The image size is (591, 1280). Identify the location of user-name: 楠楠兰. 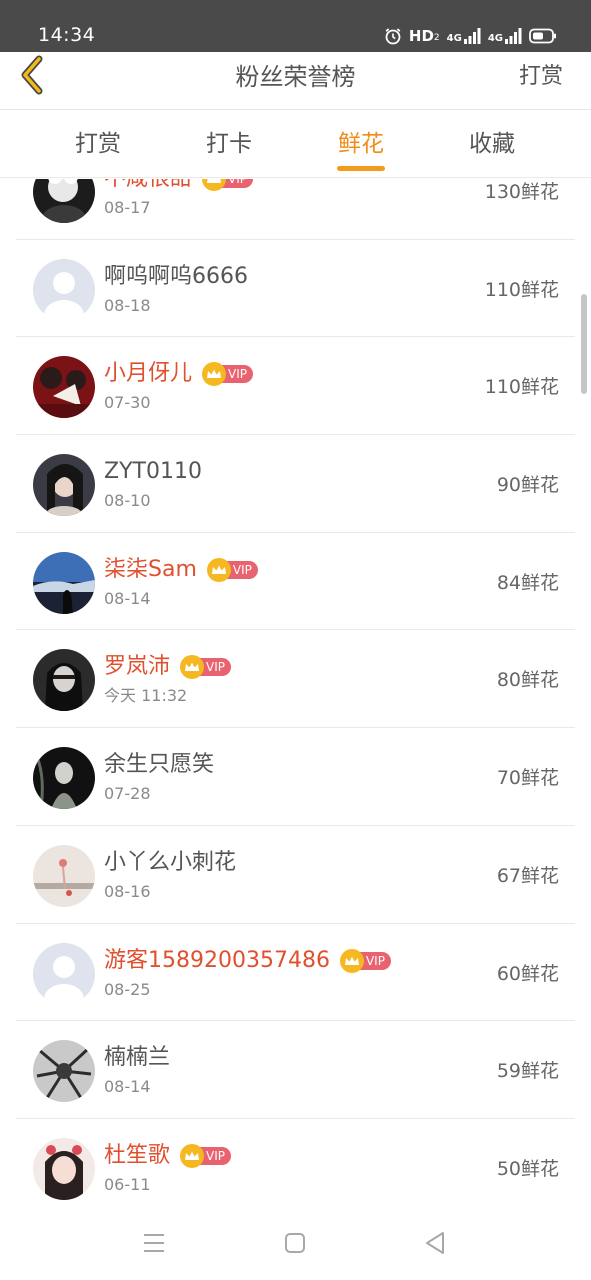
(137, 1058).